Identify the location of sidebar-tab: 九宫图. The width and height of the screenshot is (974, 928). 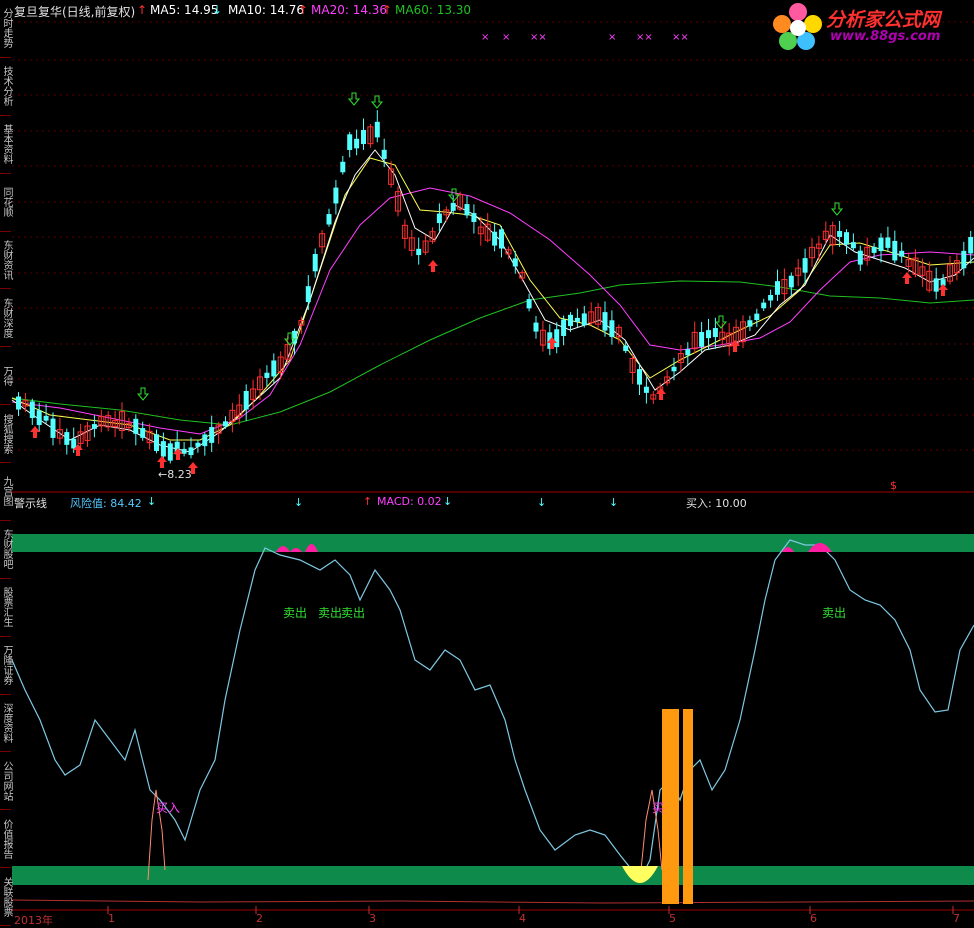
(6, 492).